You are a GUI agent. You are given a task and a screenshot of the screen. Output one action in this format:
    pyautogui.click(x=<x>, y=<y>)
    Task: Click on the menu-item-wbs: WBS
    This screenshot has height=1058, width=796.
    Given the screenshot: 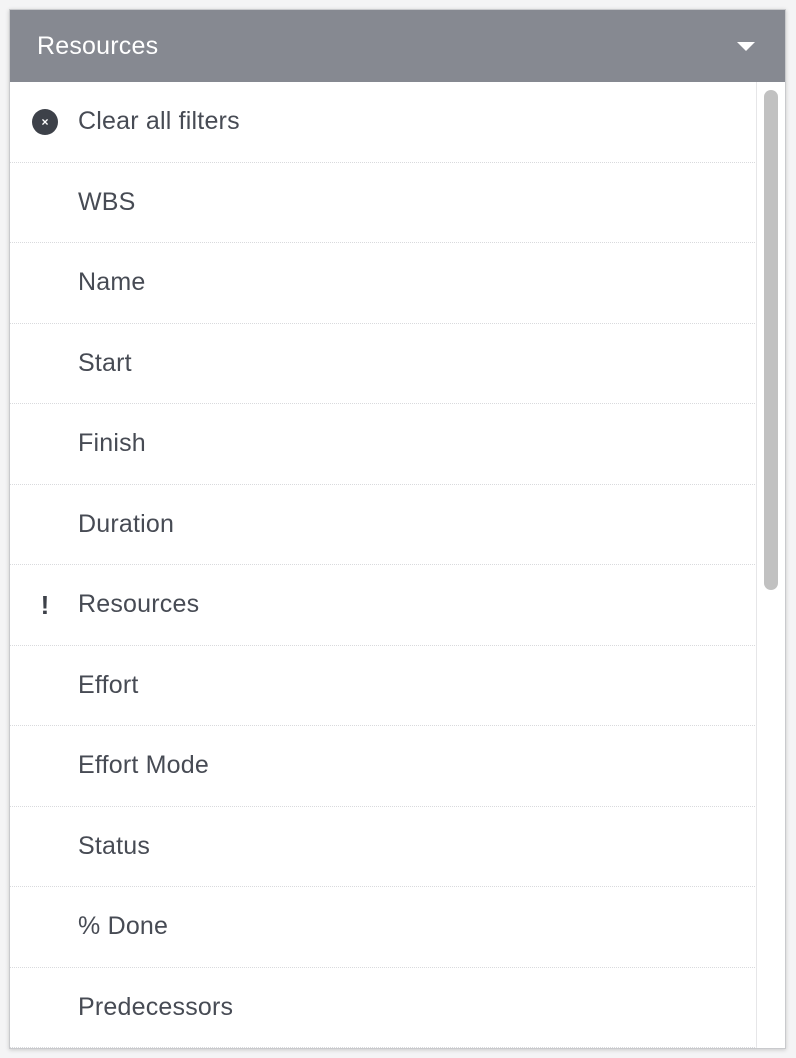 What is the action you would take?
    pyautogui.click(x=383, y=203)
    